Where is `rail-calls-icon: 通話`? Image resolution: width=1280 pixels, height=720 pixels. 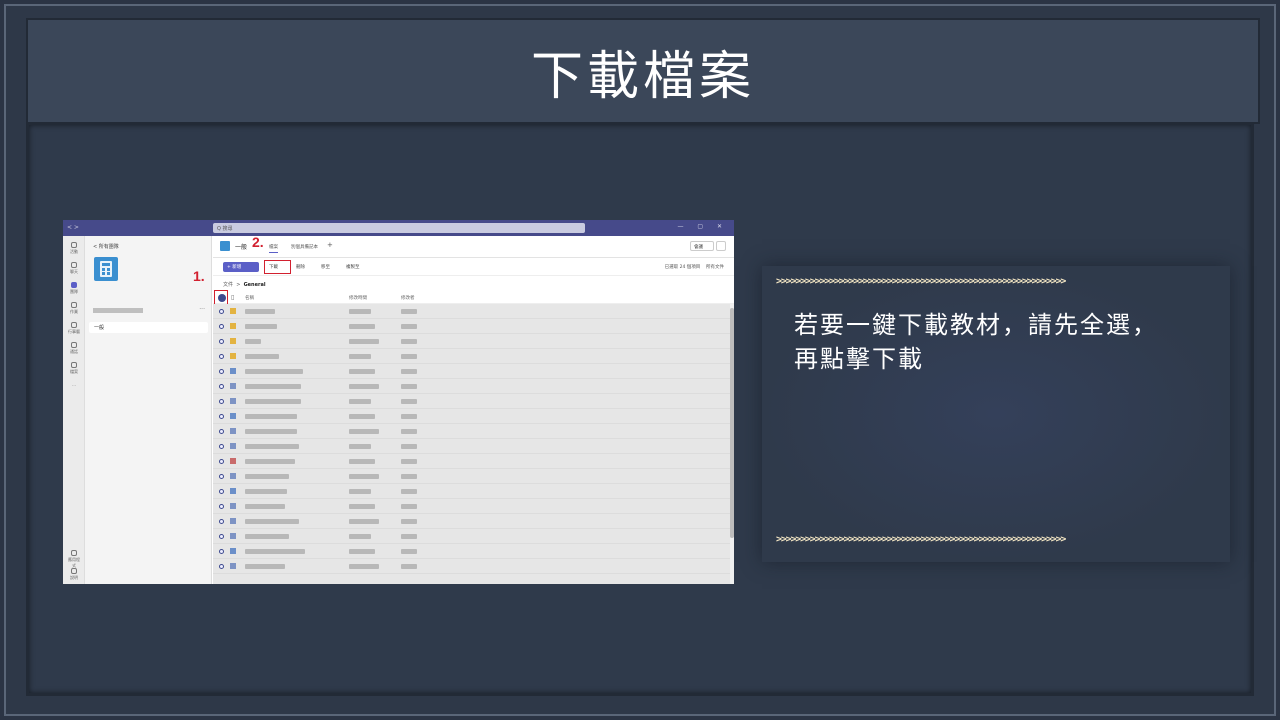 rail-calls-icon: 通話 is located at coordinates (74, 349).